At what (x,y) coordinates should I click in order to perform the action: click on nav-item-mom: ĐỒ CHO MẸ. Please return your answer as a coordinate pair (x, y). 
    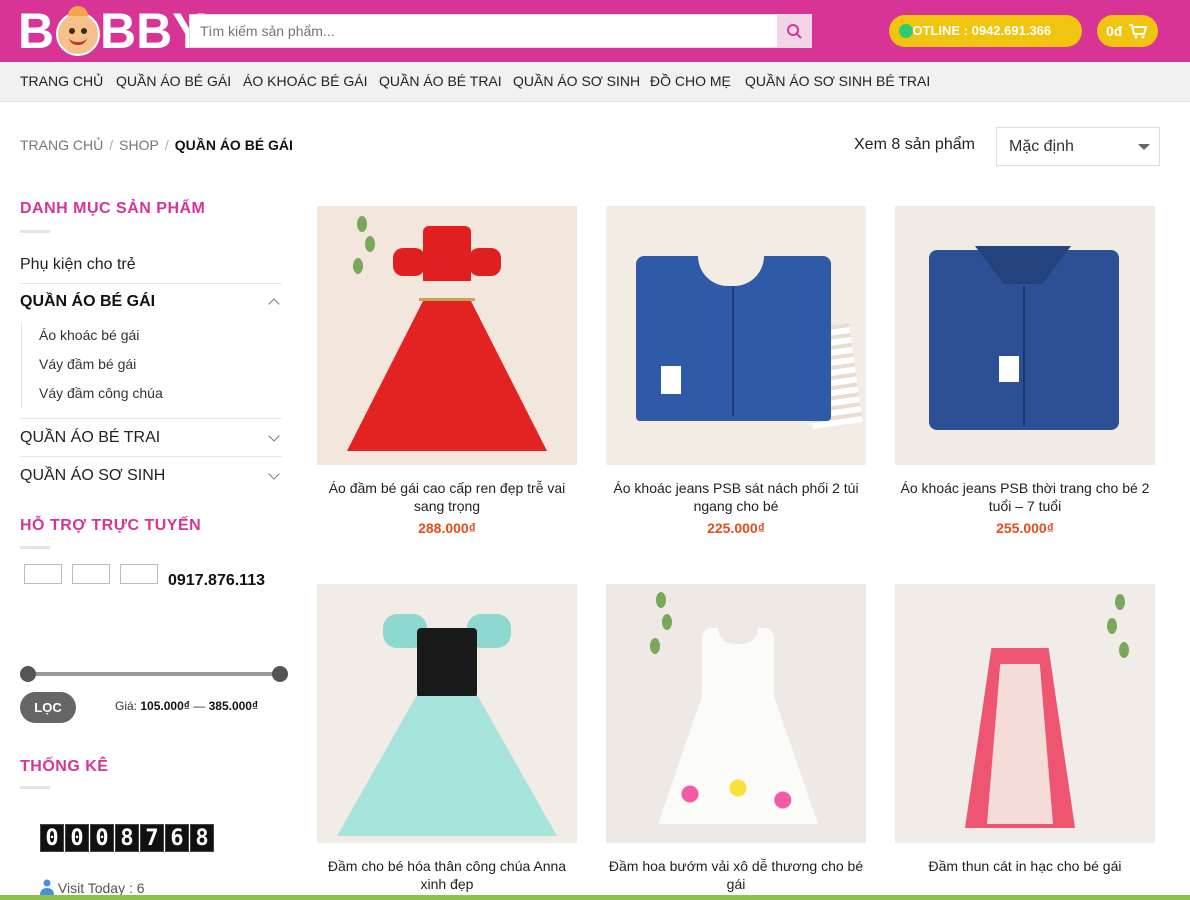
    Looking at the image, I should click on (690, 81).